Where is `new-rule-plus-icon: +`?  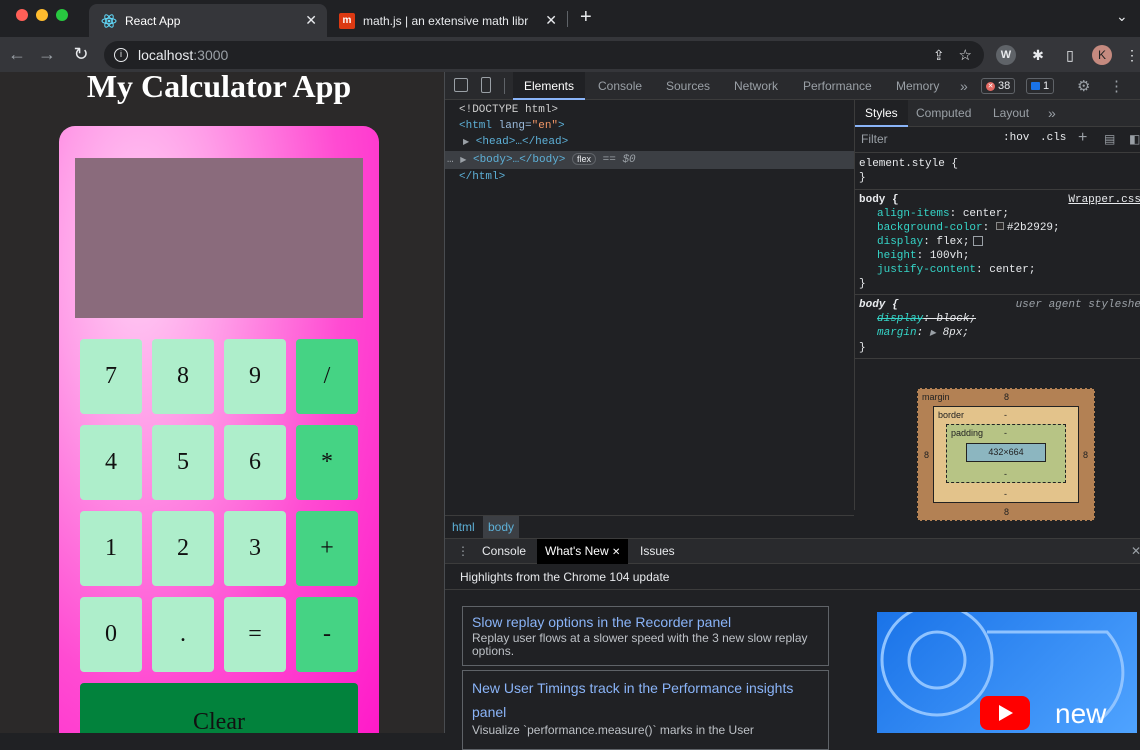 new-rule-plus-icon: + is located at coordinates (1082, 138).